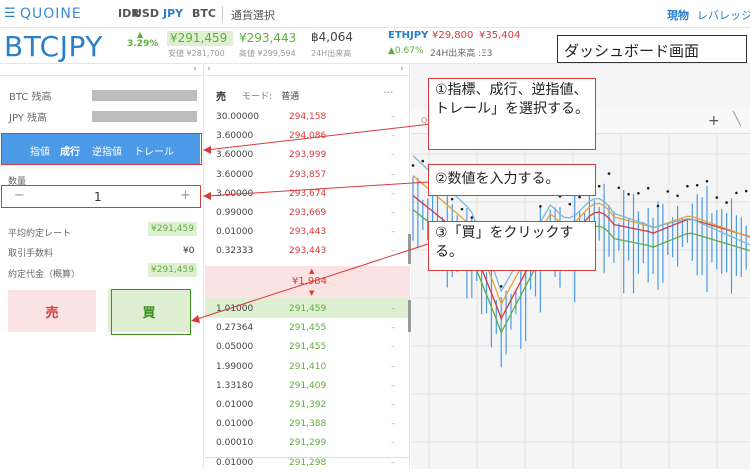  I want to click on currency-tab-usd: USD, so click(146, 13).